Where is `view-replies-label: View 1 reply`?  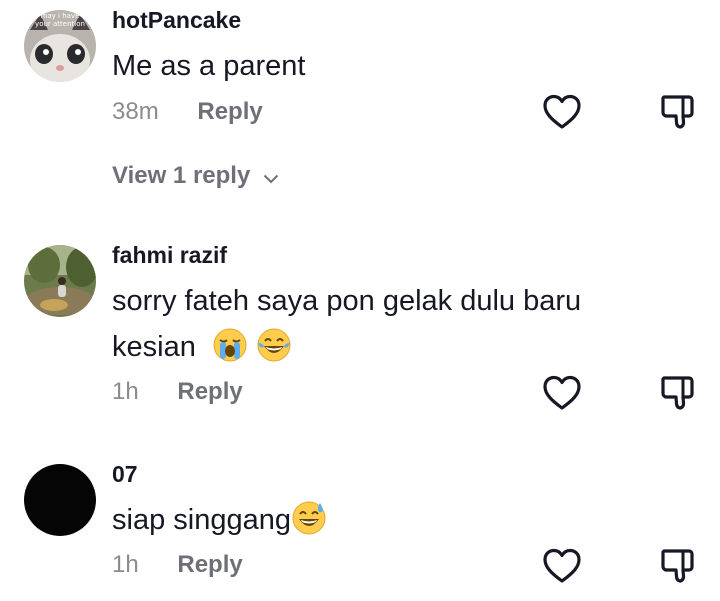 view-replies-label: View 1 reply is located at coordinates (181, 175).